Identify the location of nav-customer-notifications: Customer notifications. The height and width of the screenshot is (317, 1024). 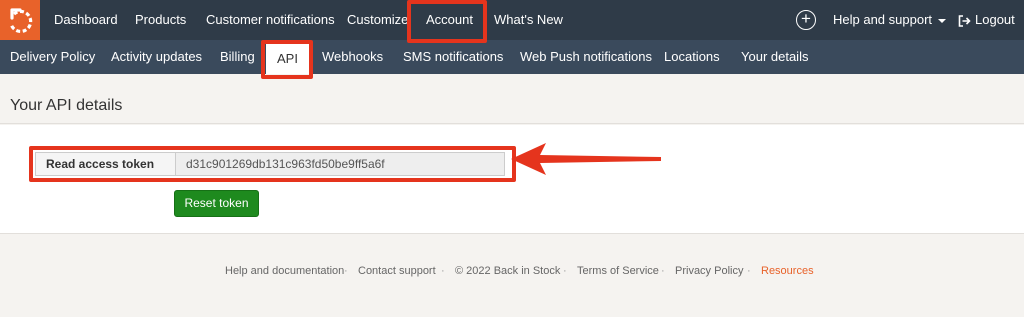
(270, 20).